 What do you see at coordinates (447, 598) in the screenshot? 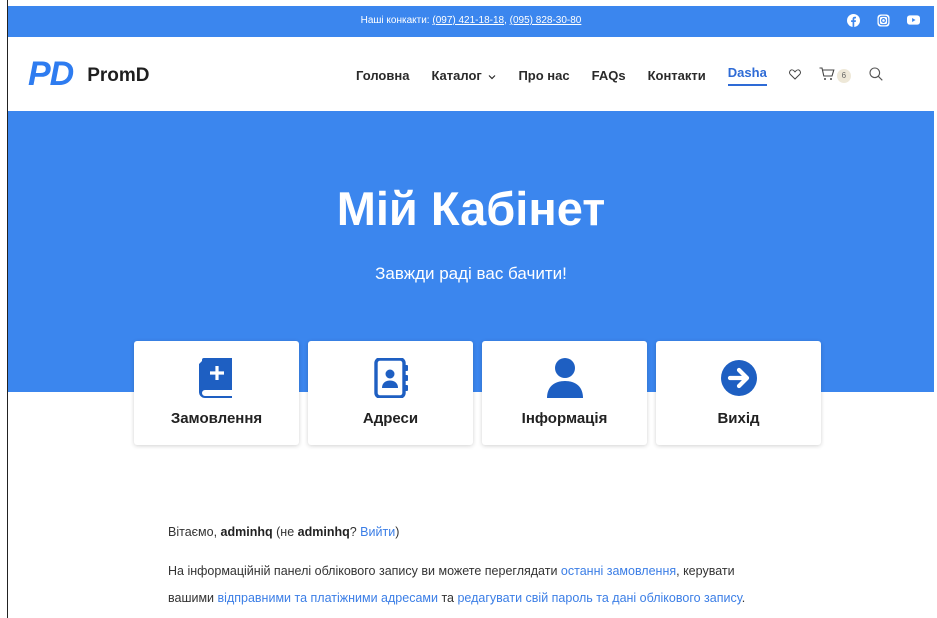
I see `dashboard-text-and: та` at bounding box center [447, 598].